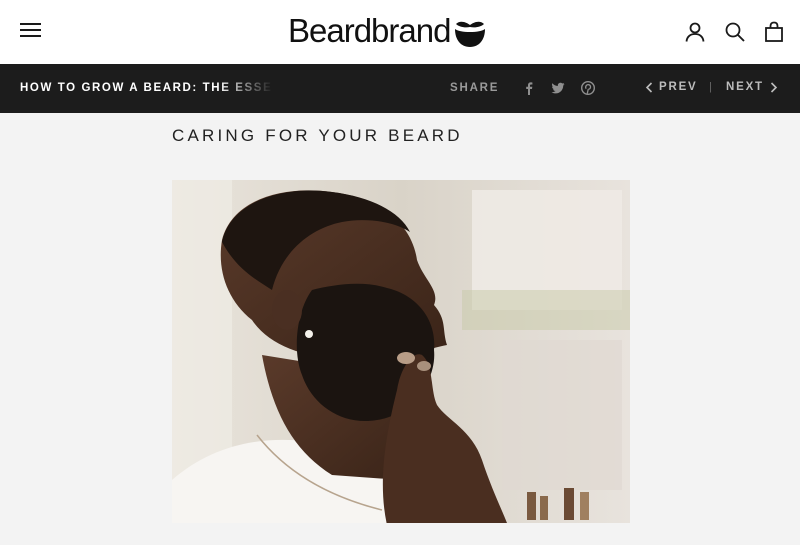 This screenshot has height=545, width=800. I want to click on prev-label: PREV, so click(678, 87).